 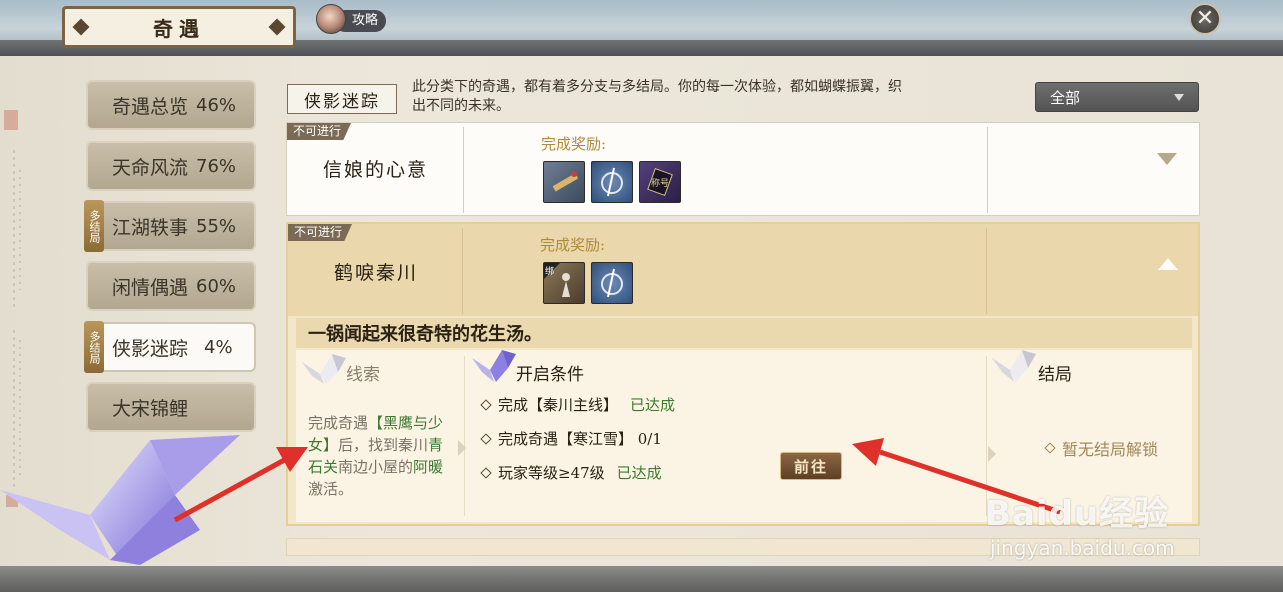 I want to click on watermark-logo: Baidu经验, so click(x=1077, y=514).